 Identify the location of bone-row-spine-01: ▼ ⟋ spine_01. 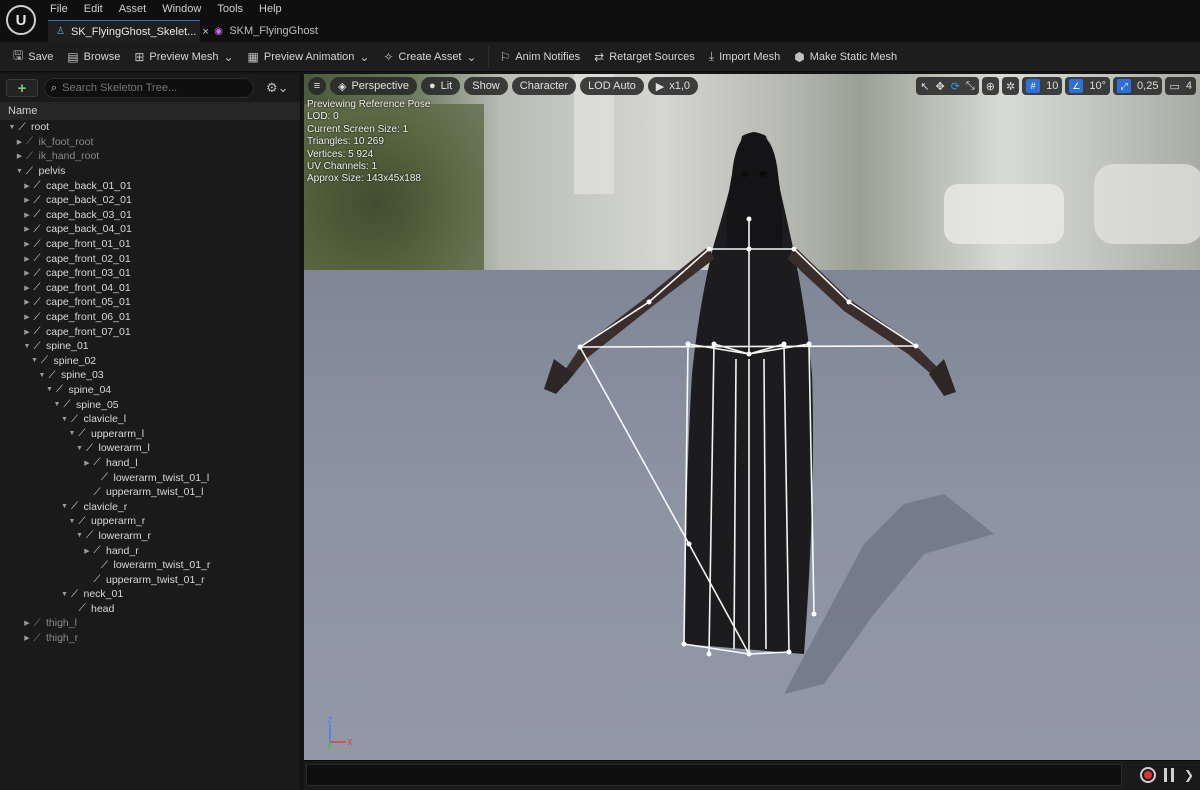
(150, 346).